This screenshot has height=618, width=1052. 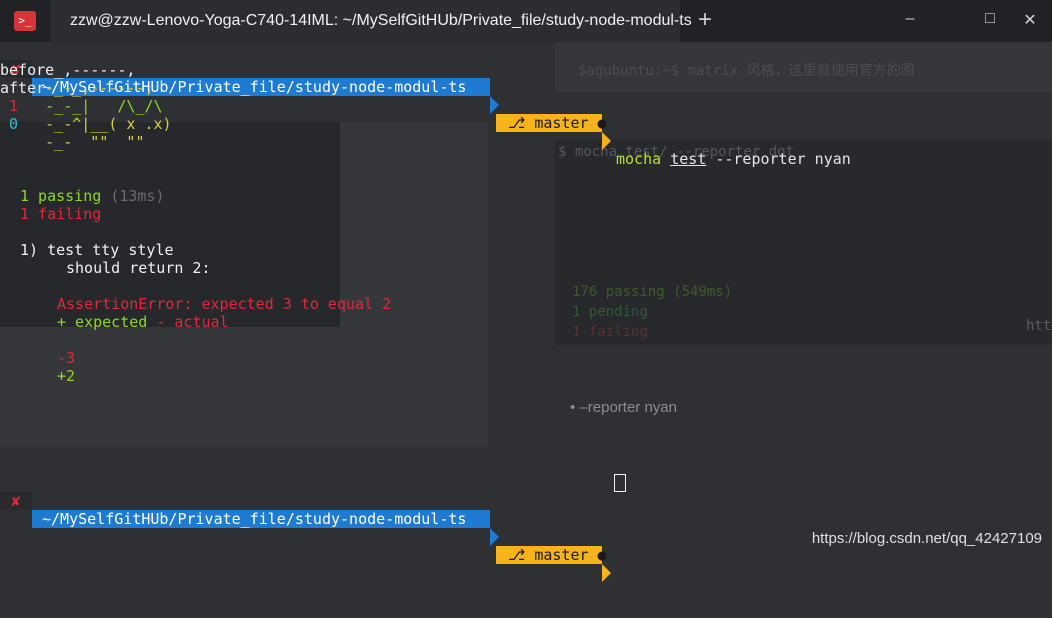 What do you see at coordinates (623, 407) in the screenshot?
I see `ghost-bullet: • –reporter nyan` at bounding box center [623, 407].